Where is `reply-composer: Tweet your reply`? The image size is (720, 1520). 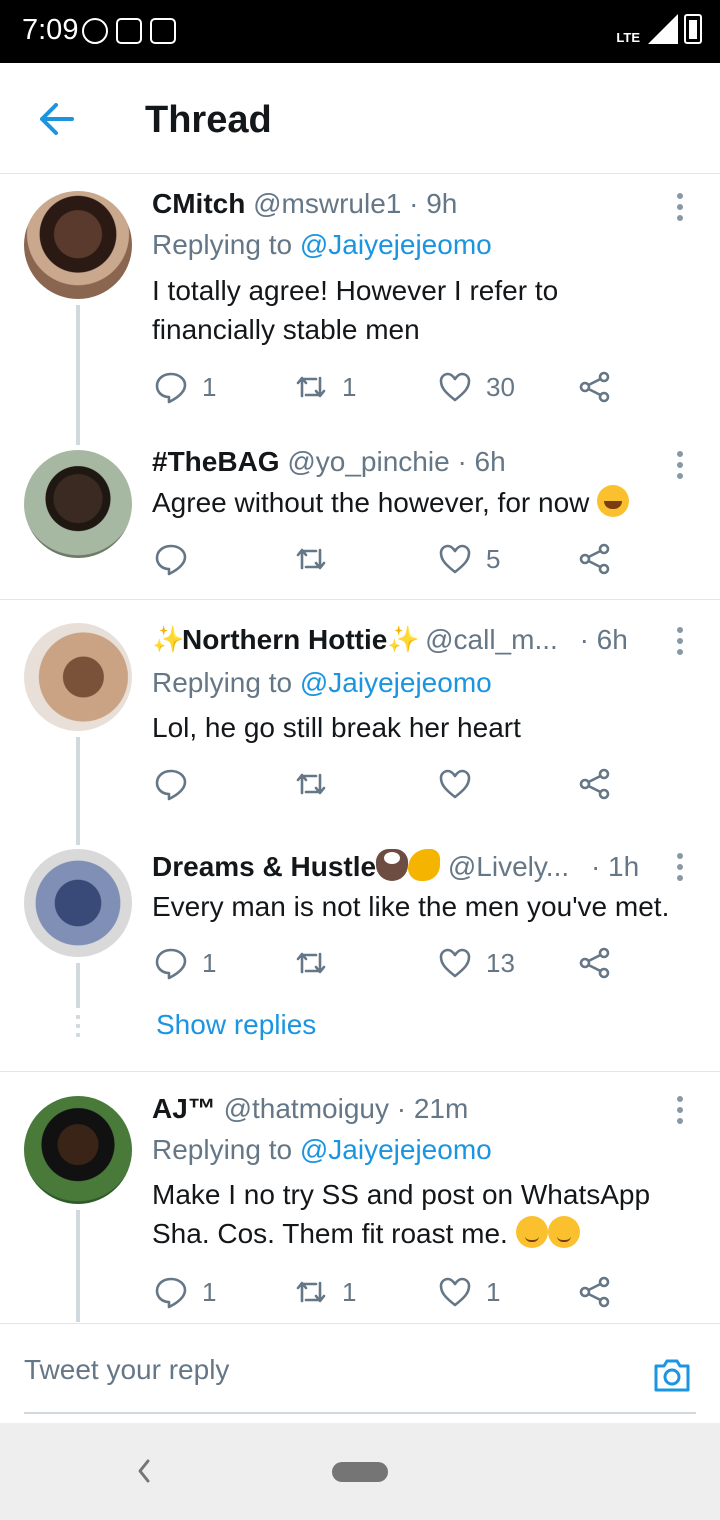 reply-composer: Tweet your reply is located at coordinates (360, 1373).